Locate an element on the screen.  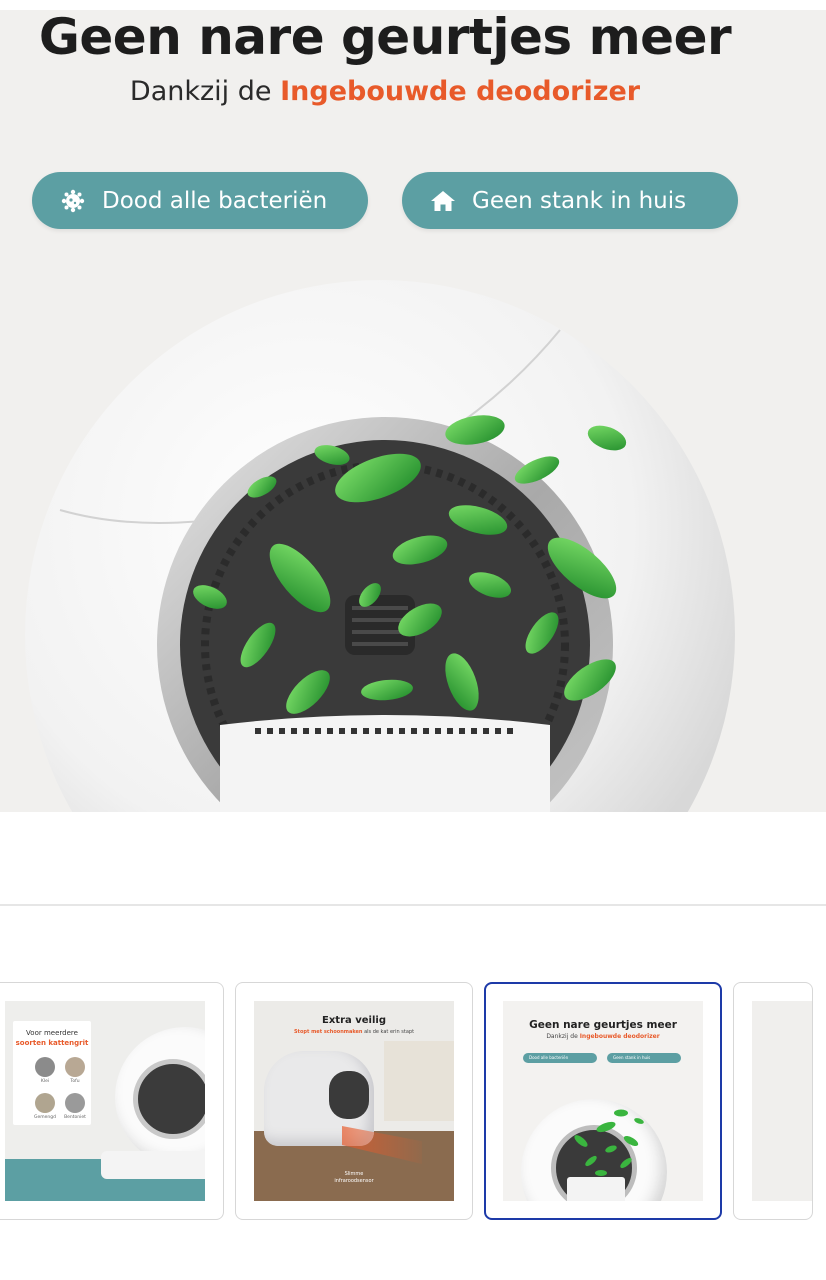
thumb-subtitle: Dankzij de Ingebouwde deodorizer is located at coordinates (603, 1036).